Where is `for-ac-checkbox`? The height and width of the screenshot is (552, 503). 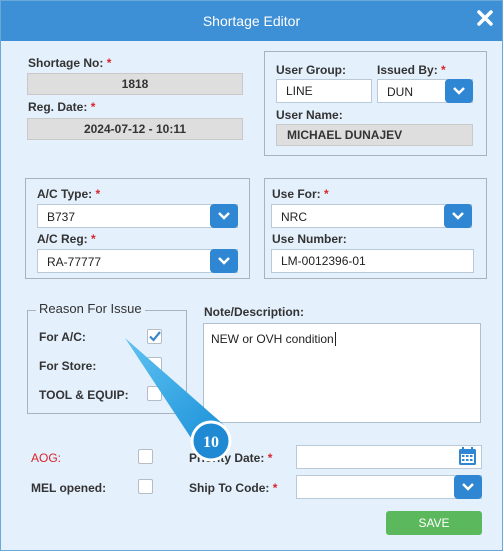 for-ac-checkbox is located at coordinates (154, 336).